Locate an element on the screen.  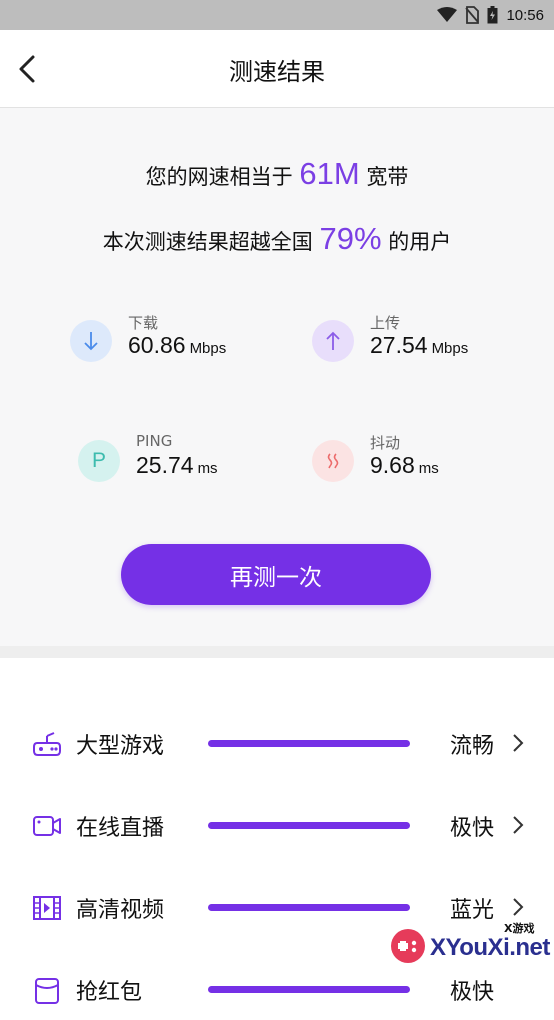
no-sim-icon is located at coordinates (472, 15).